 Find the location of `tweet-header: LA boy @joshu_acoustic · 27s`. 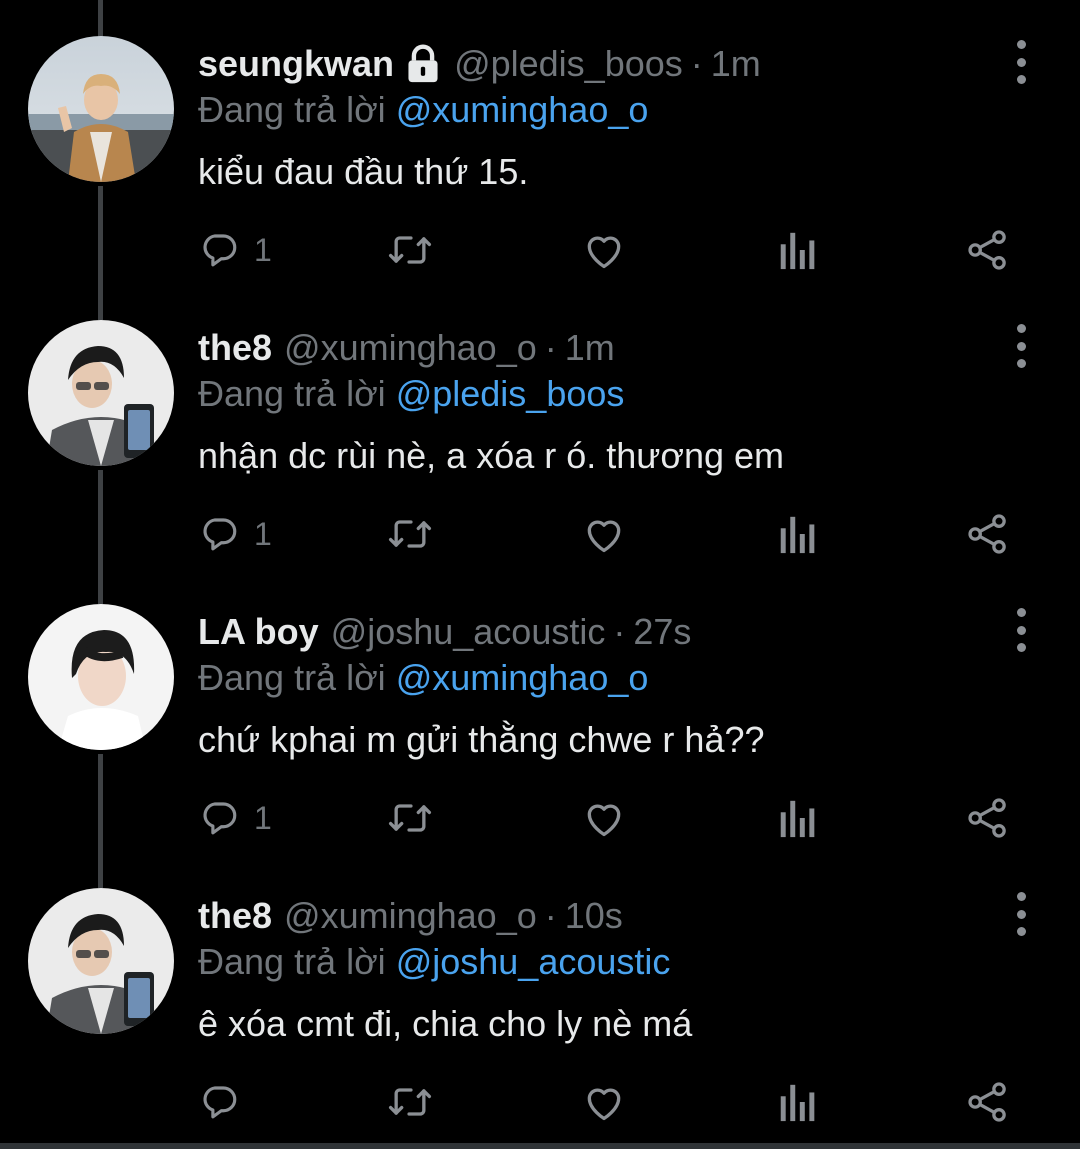

tweet-header: LA boy @joshu_acoustic · 27s is located at coordinates (444, 632).